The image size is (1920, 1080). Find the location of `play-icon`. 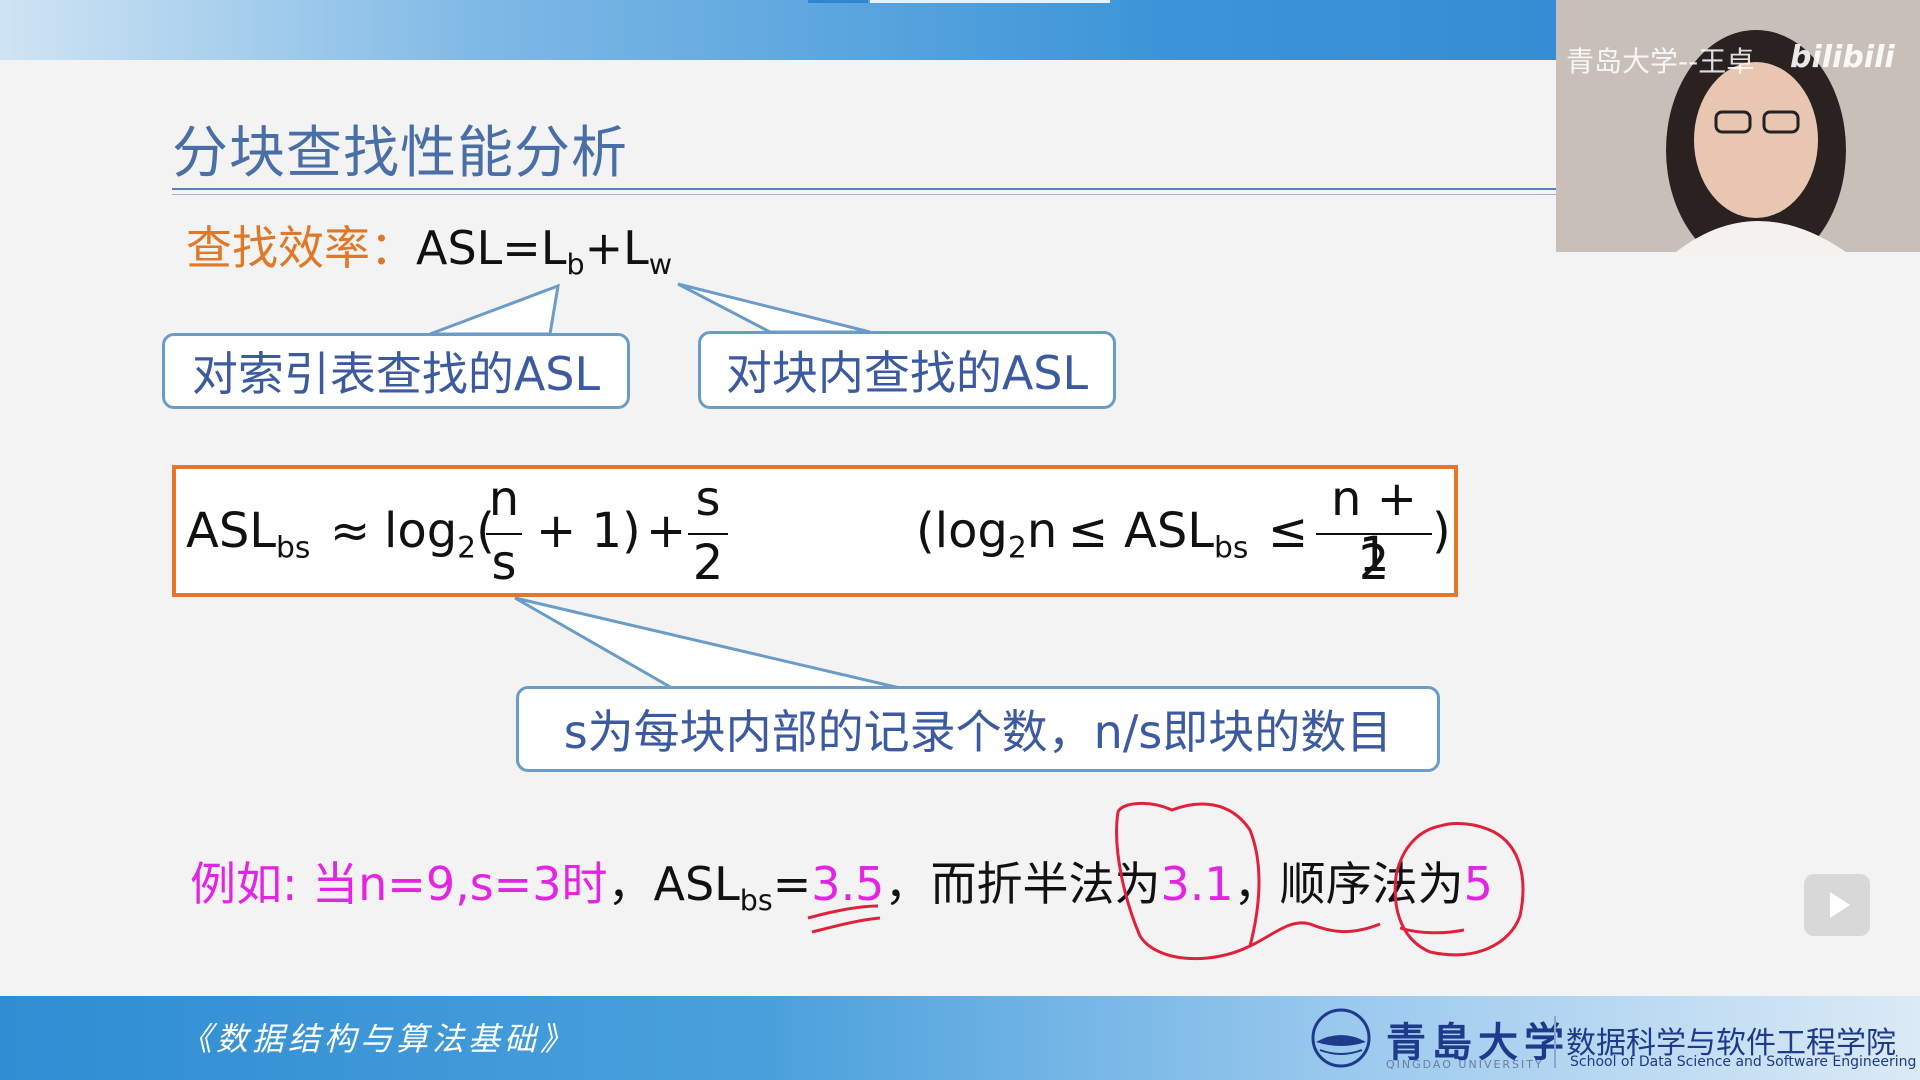

play-icon is located at coordinates (1837, 905).